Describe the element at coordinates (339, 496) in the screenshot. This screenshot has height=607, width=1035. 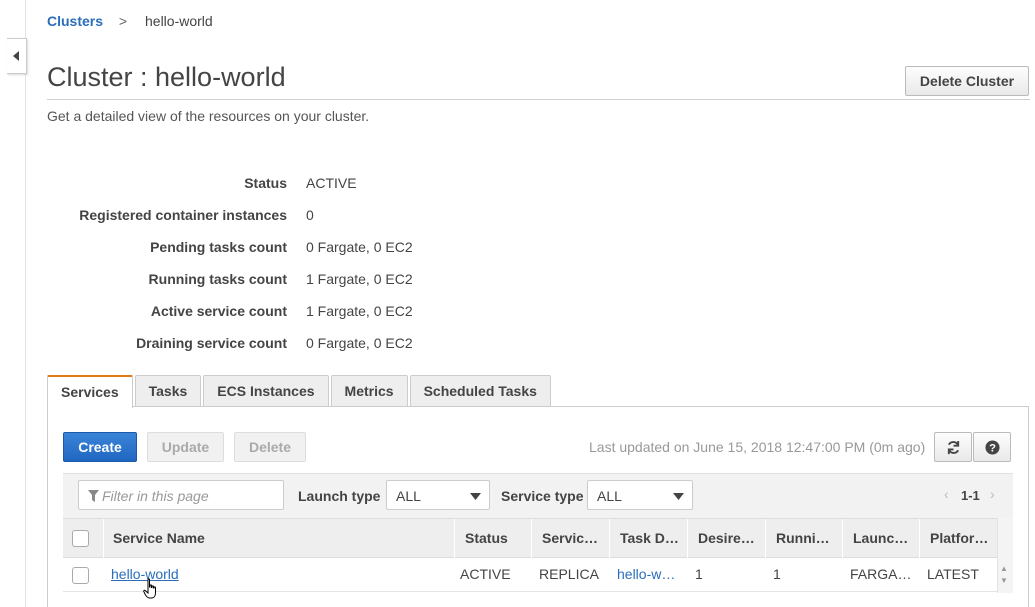
I see `launch-type-label: Launch type` at that location.